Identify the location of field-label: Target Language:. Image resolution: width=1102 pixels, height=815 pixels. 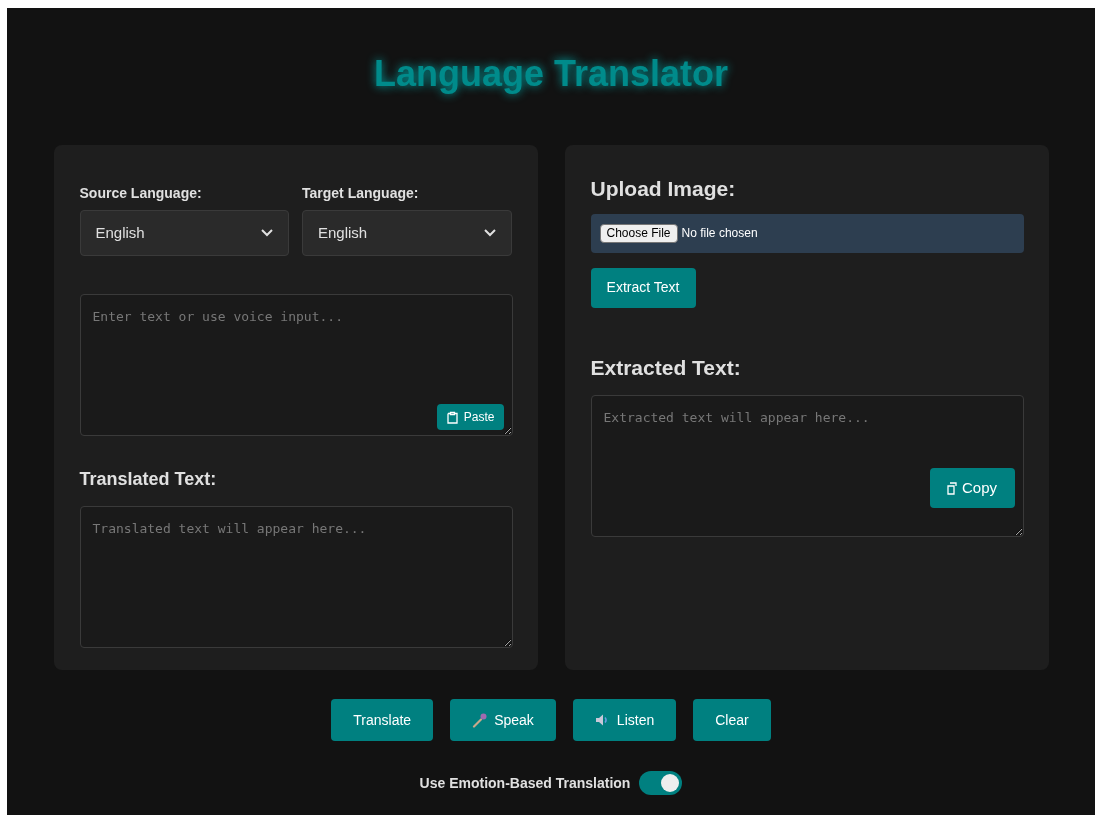
(361, 193).